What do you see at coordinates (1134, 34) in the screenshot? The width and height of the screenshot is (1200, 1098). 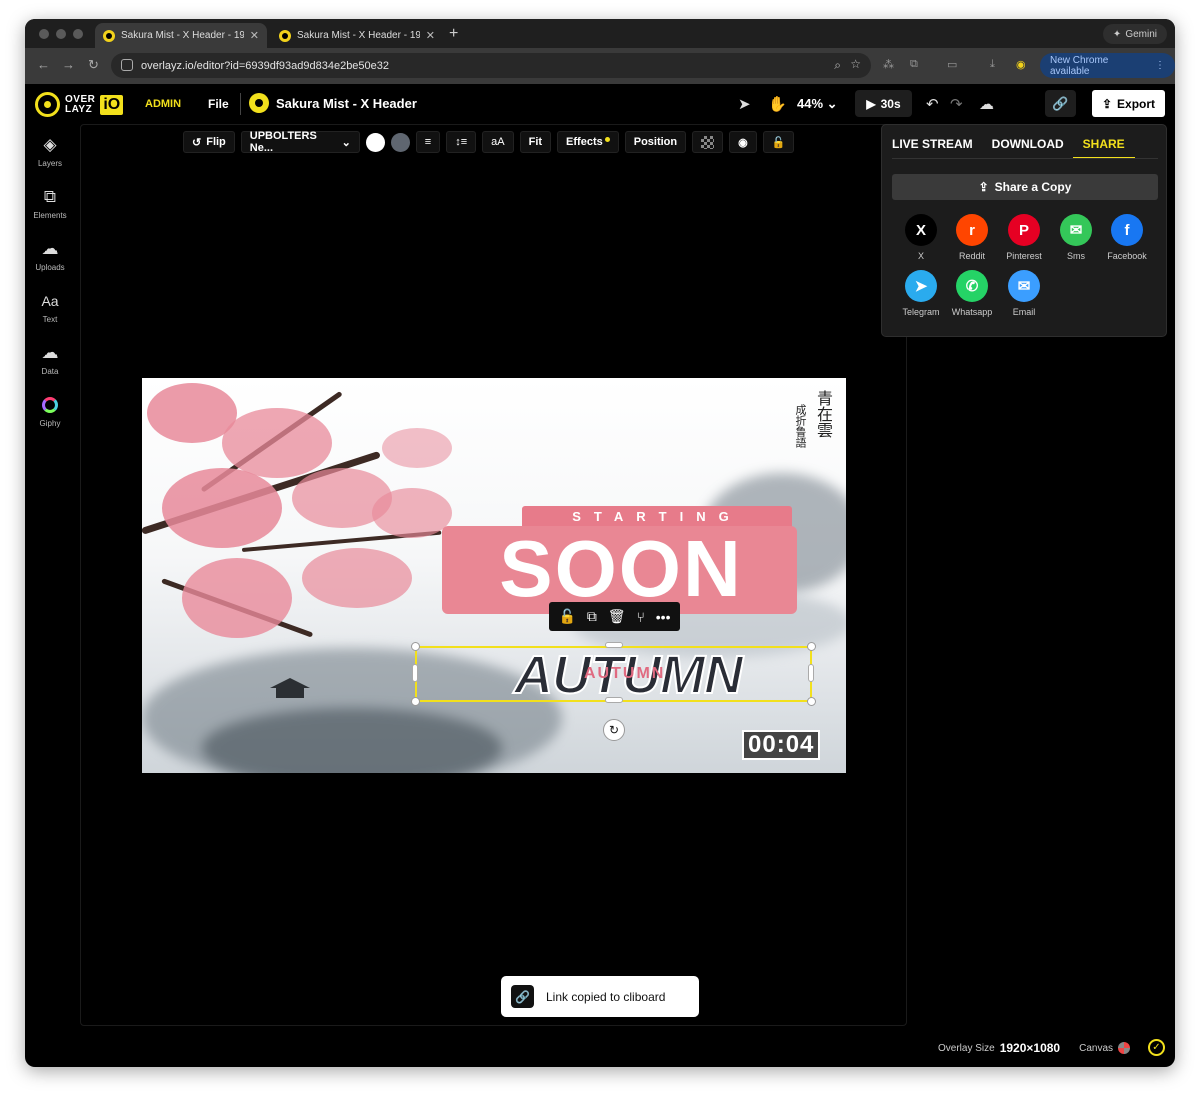 I see `gemini-button: ✦ Gemini` at bounding box center [1134, 34].